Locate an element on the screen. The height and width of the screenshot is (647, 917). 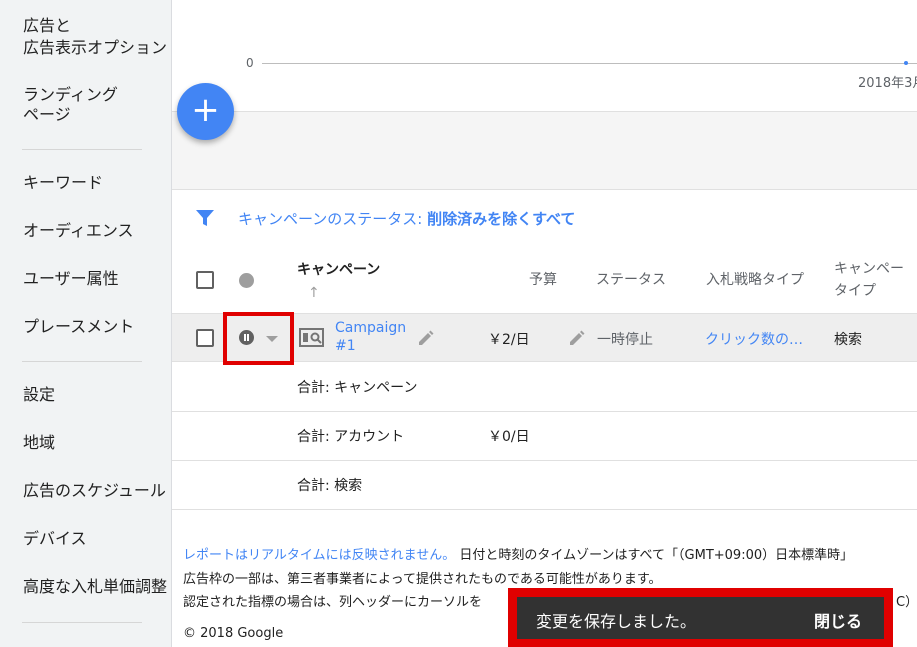
filter-value: 削除済みを除くすべて is located at coordinates (501, 219).